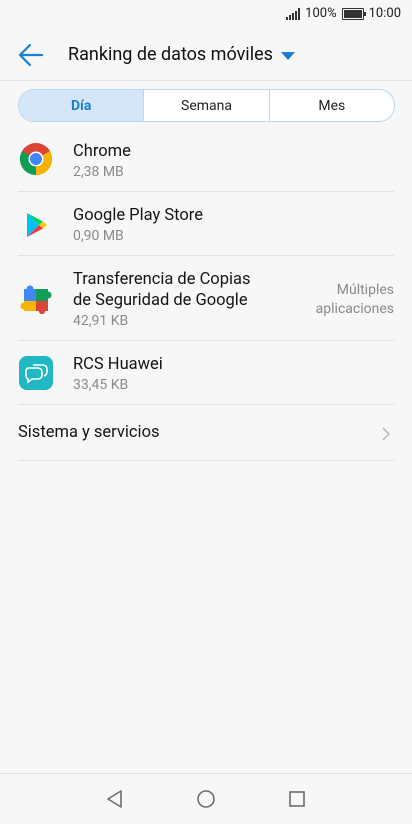  I want to click on system-nav-bar, so click(206, 798).